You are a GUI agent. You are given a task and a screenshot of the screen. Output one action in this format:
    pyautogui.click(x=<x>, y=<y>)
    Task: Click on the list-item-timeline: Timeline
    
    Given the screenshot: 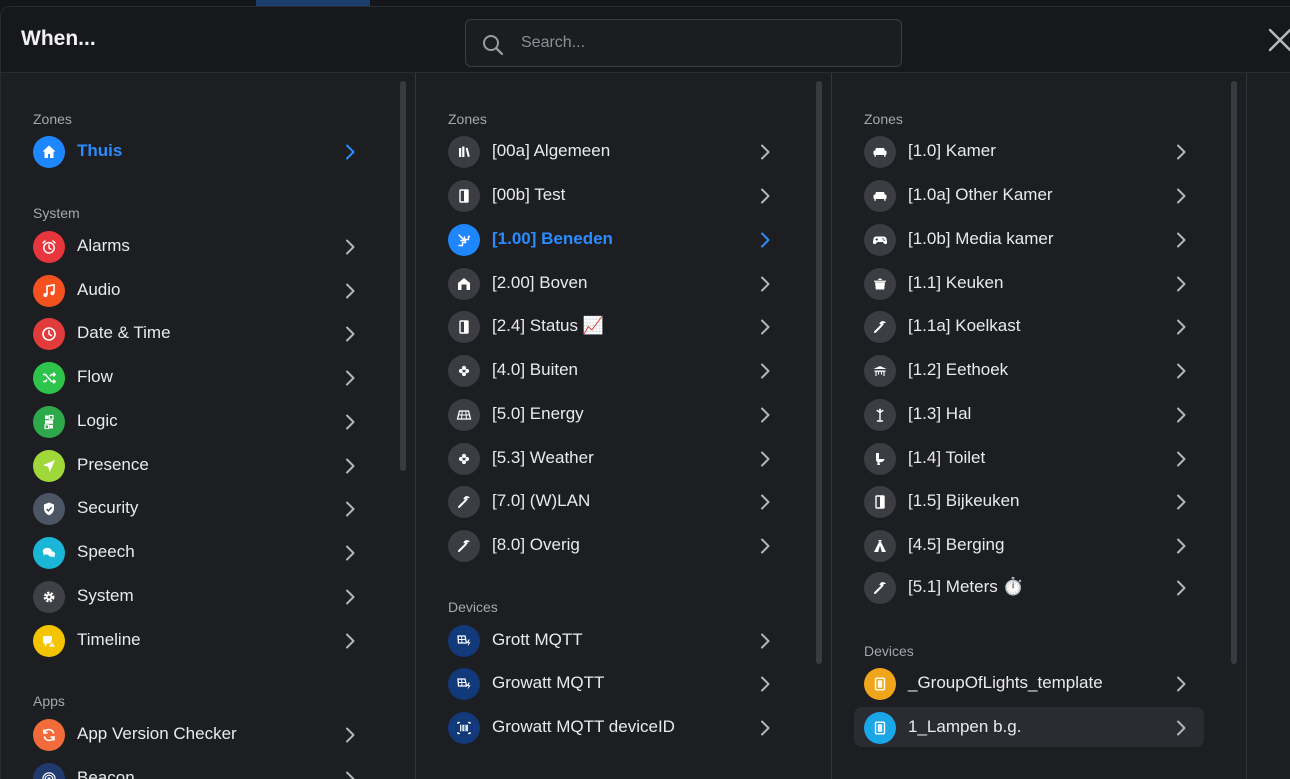 What is the action you would take?
    pyautogui.click(x=198, y=640)
    